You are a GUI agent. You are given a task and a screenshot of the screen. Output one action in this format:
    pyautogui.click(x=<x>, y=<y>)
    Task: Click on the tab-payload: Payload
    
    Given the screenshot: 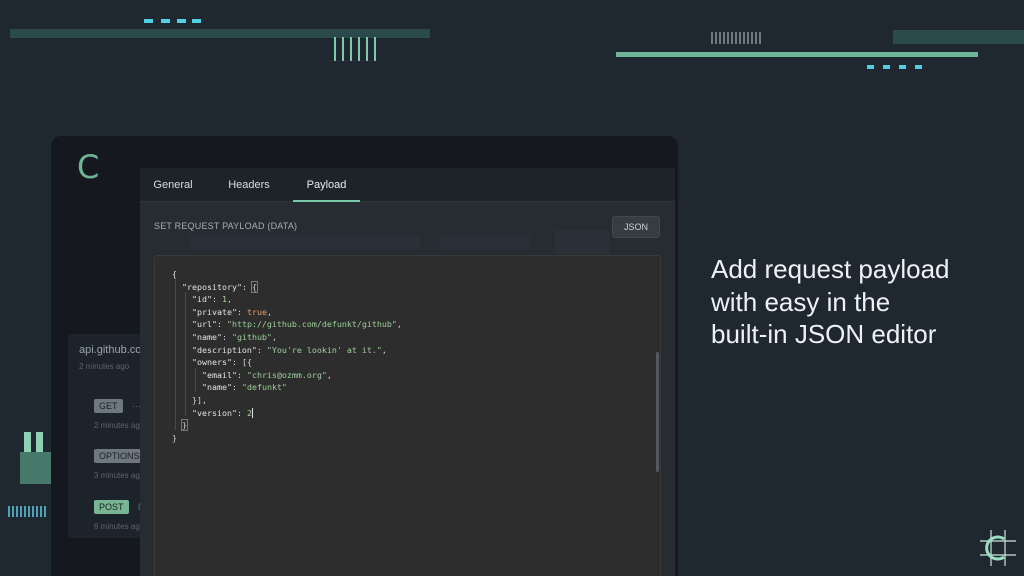 What is the action you would take?
    pyautogui.click(x=326, y=185)
    